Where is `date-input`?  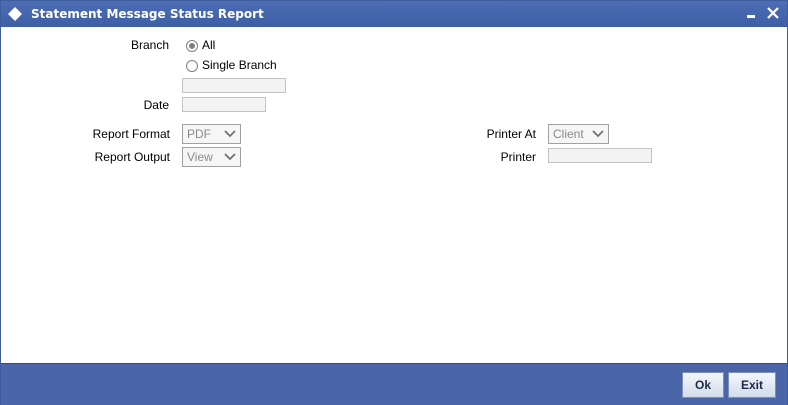
date-input is located at coordinates (224, 104).